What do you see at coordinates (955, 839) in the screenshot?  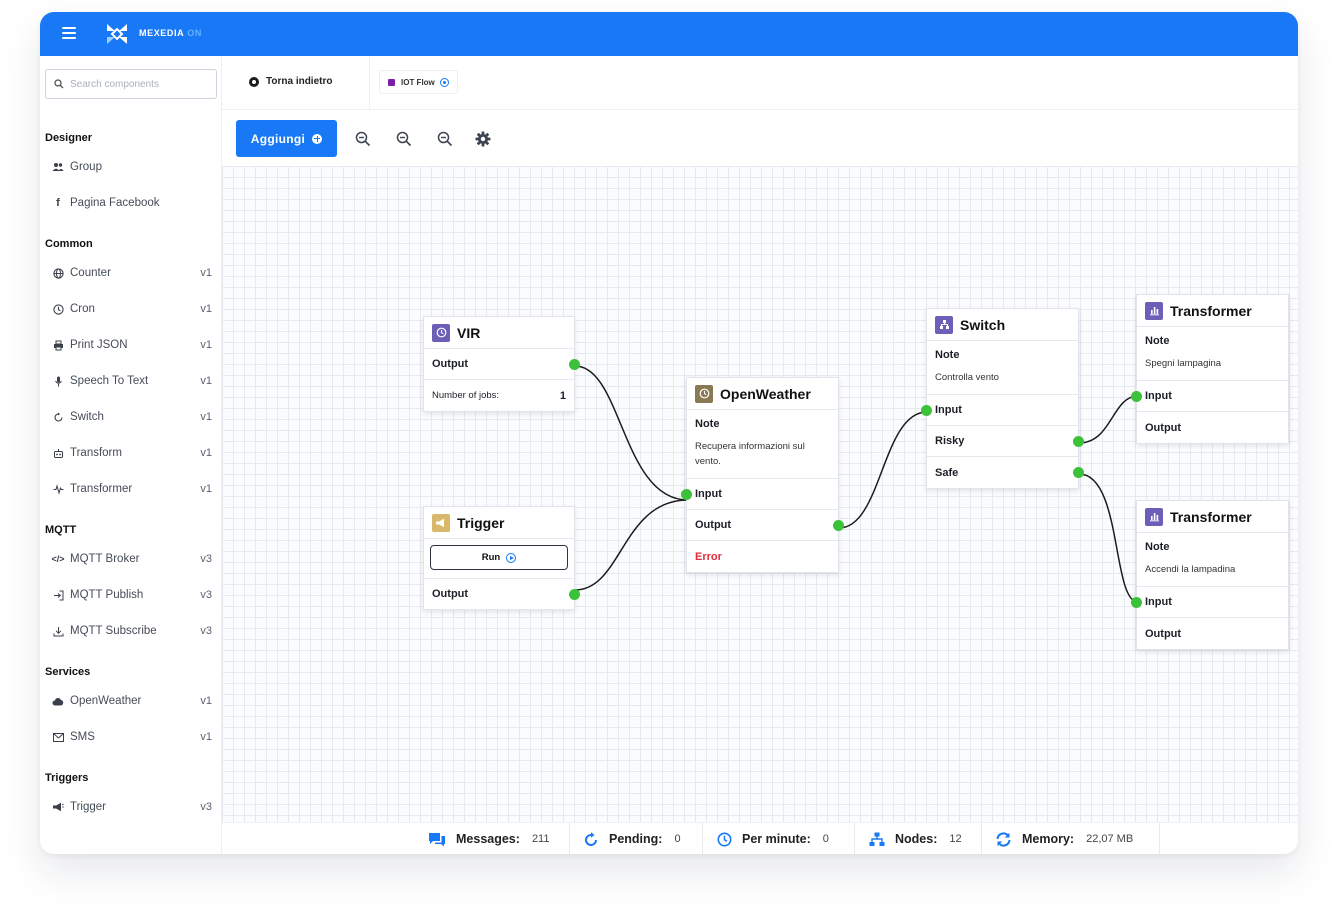 I see `stat-value: 12` at bounding box center [955, 839].